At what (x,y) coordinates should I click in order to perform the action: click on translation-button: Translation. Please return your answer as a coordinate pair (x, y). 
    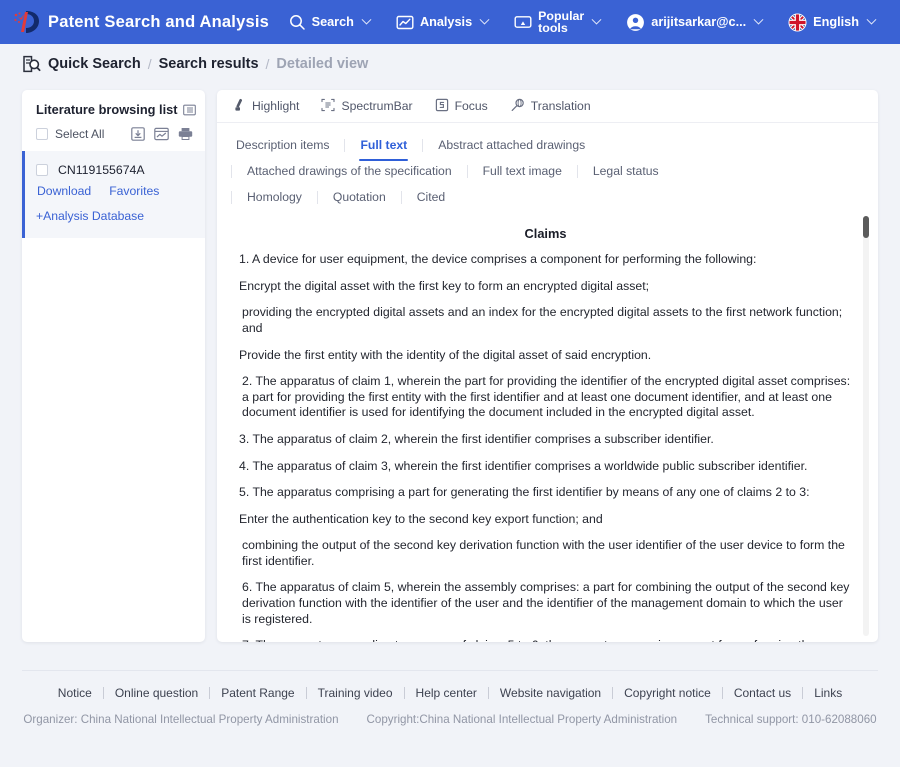
    Looking at the image, I should click on (550, 106).